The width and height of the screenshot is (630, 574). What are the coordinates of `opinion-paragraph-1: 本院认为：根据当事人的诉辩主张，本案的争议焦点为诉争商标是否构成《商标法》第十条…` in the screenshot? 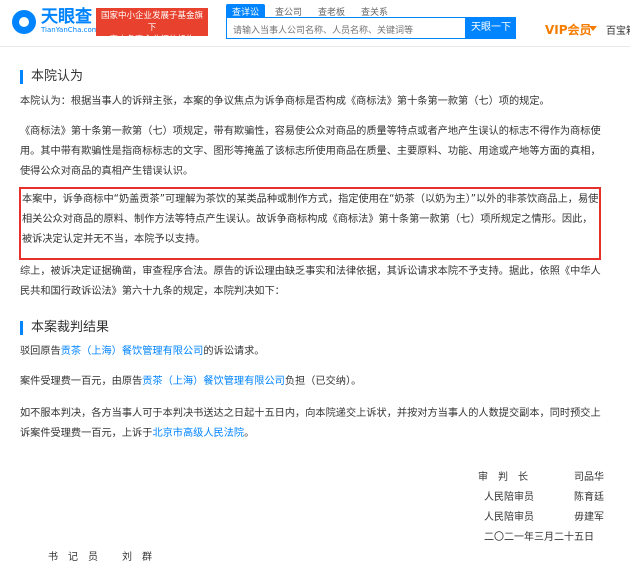 It's located at (285, 101).